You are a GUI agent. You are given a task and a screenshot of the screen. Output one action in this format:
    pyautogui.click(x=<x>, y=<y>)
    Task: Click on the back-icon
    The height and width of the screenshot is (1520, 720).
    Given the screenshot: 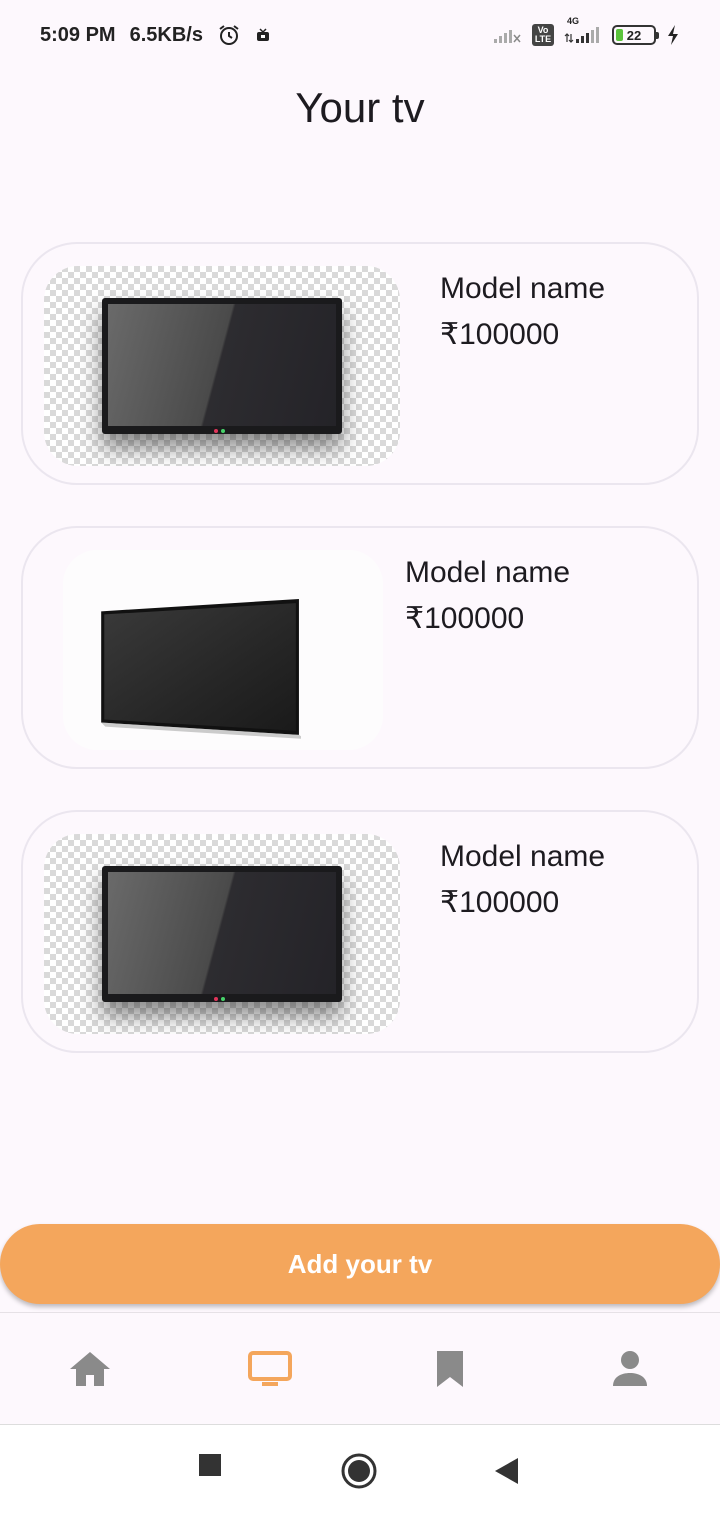 What is the action you would take?
    pyautogui.click(x=506, y=1471)
    